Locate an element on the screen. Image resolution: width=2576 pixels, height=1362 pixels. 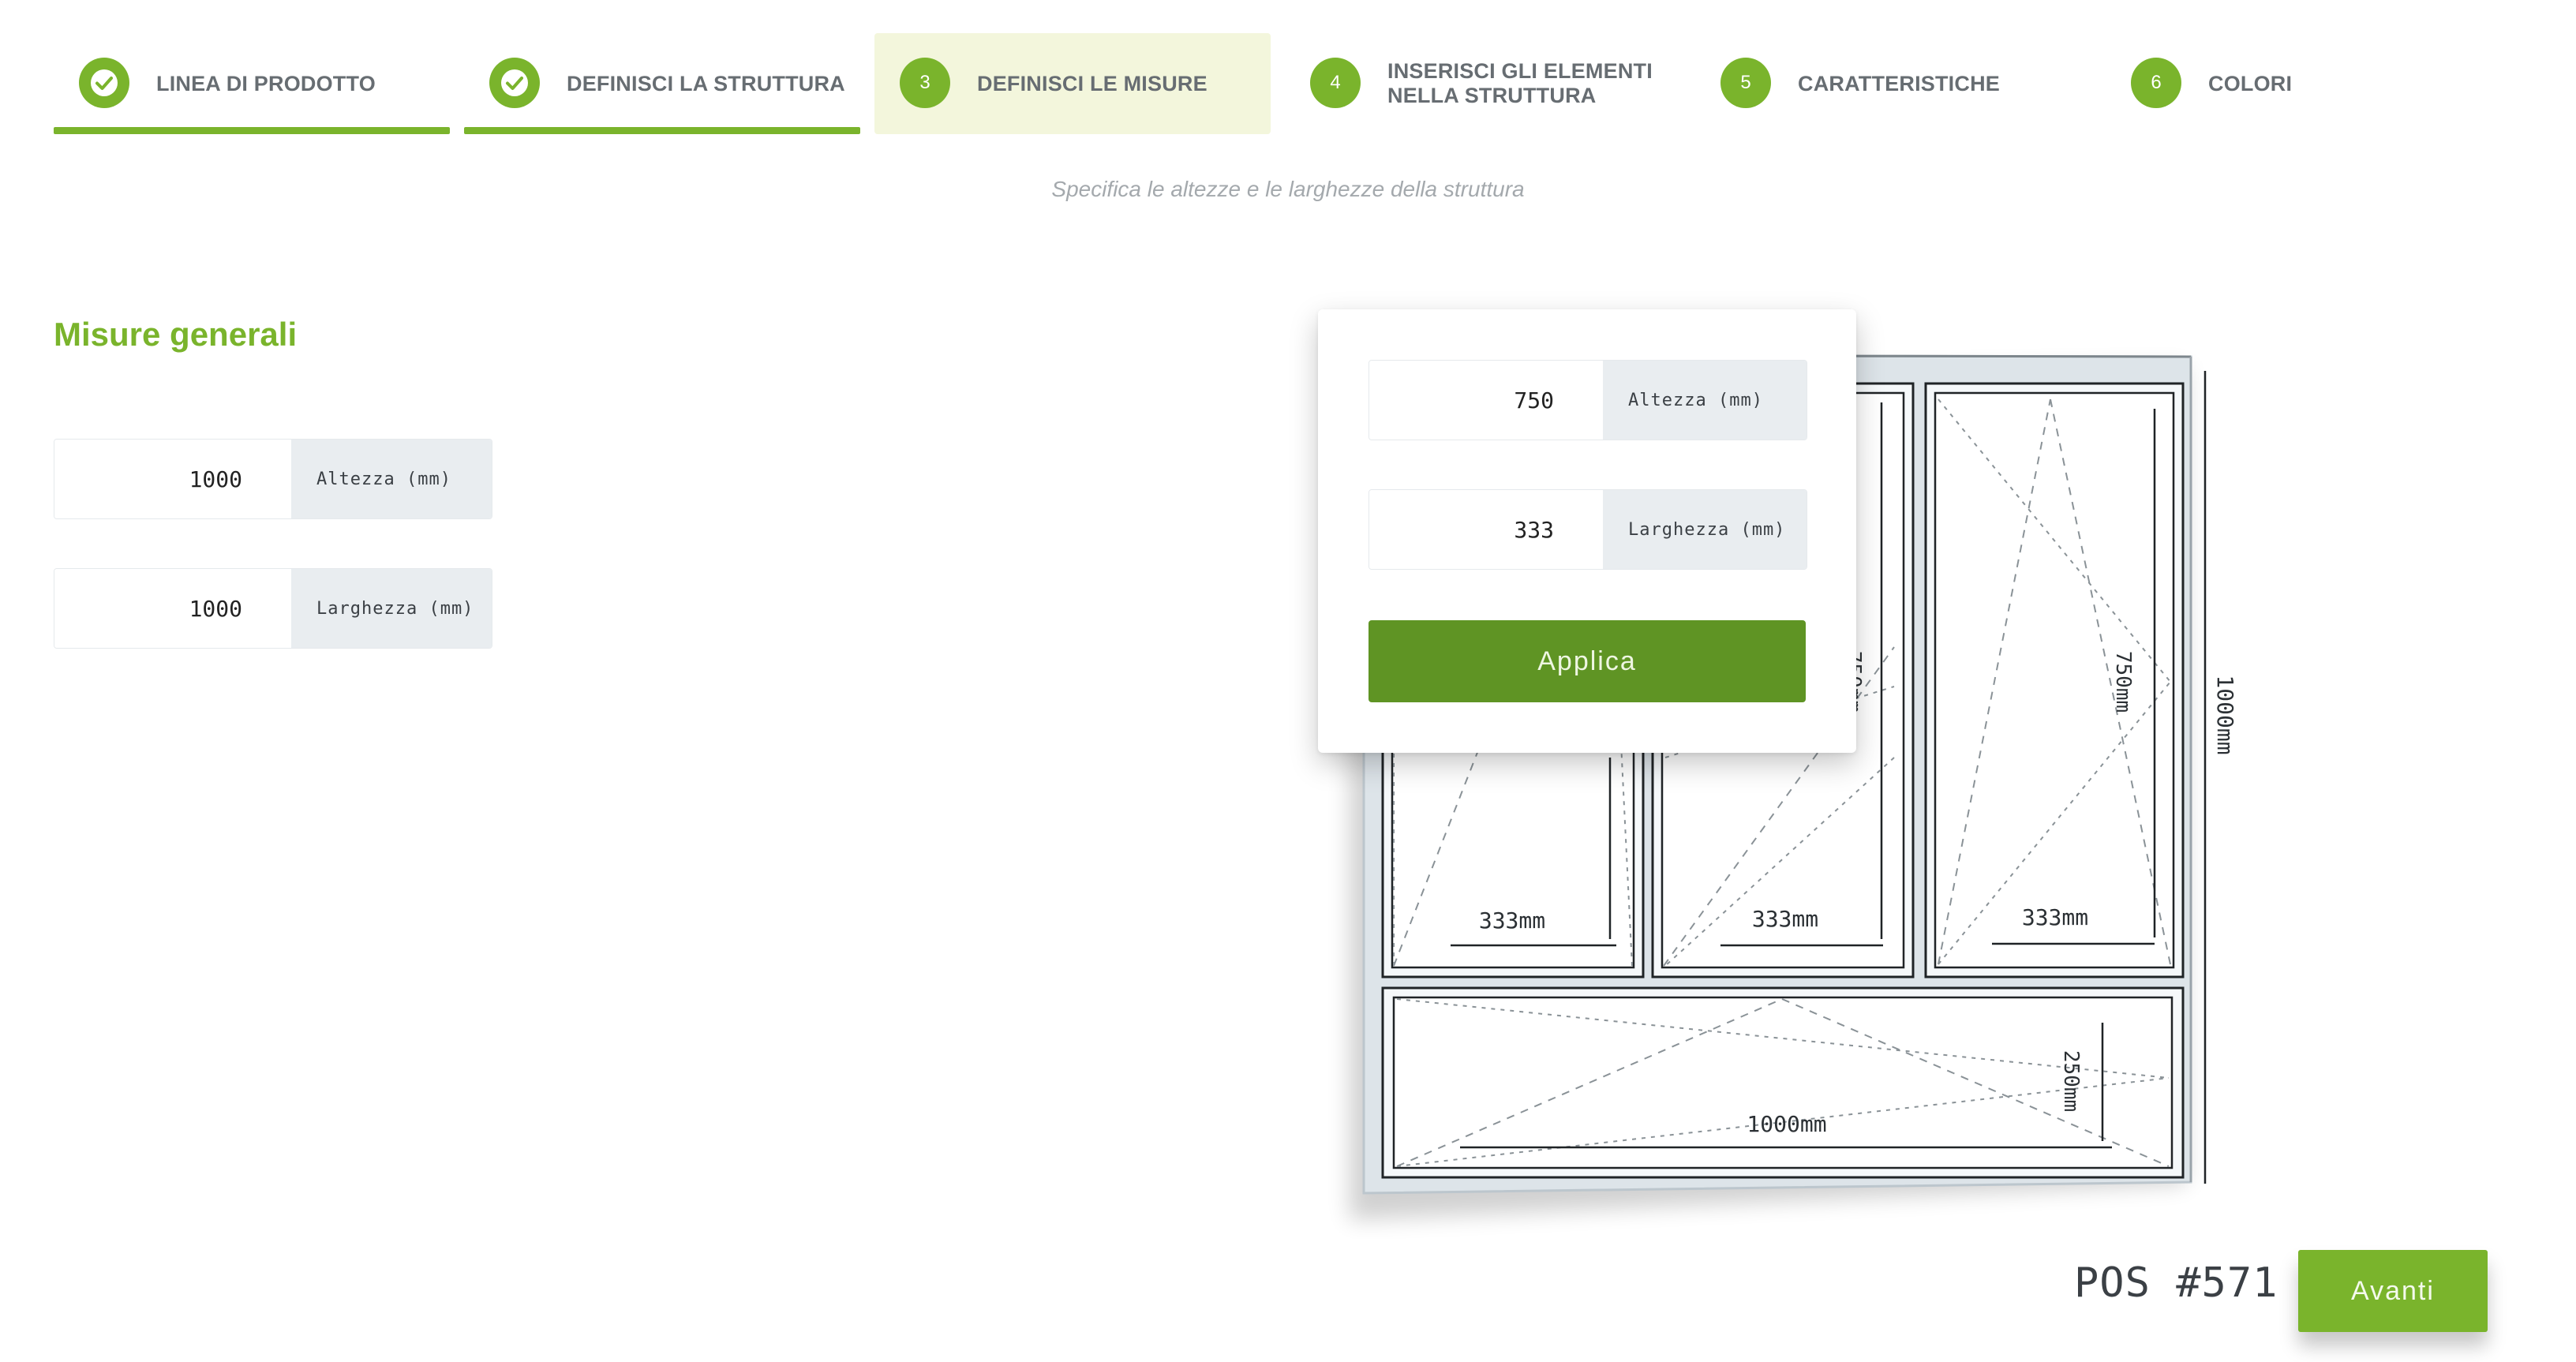
panel-width-unit: Larghezza (mm) is located at coordinates (1705, 529).